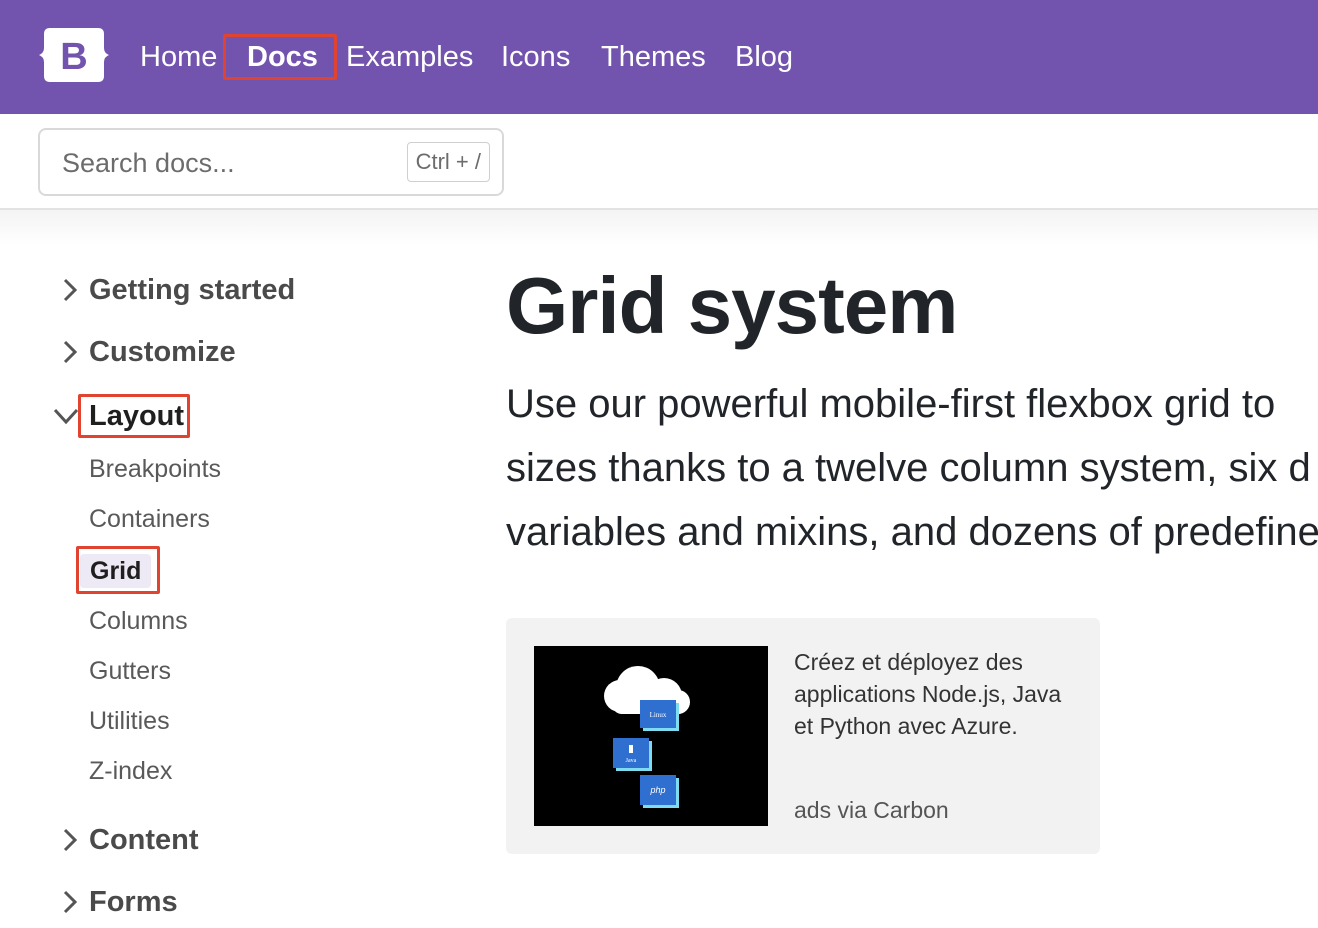 Image resolution: width=1318 pixels, height=928 pixels. Describe the element at coordinates (129, 721) in the screenshot. I see `sidebar-item-utilities: Utilities` at that location.